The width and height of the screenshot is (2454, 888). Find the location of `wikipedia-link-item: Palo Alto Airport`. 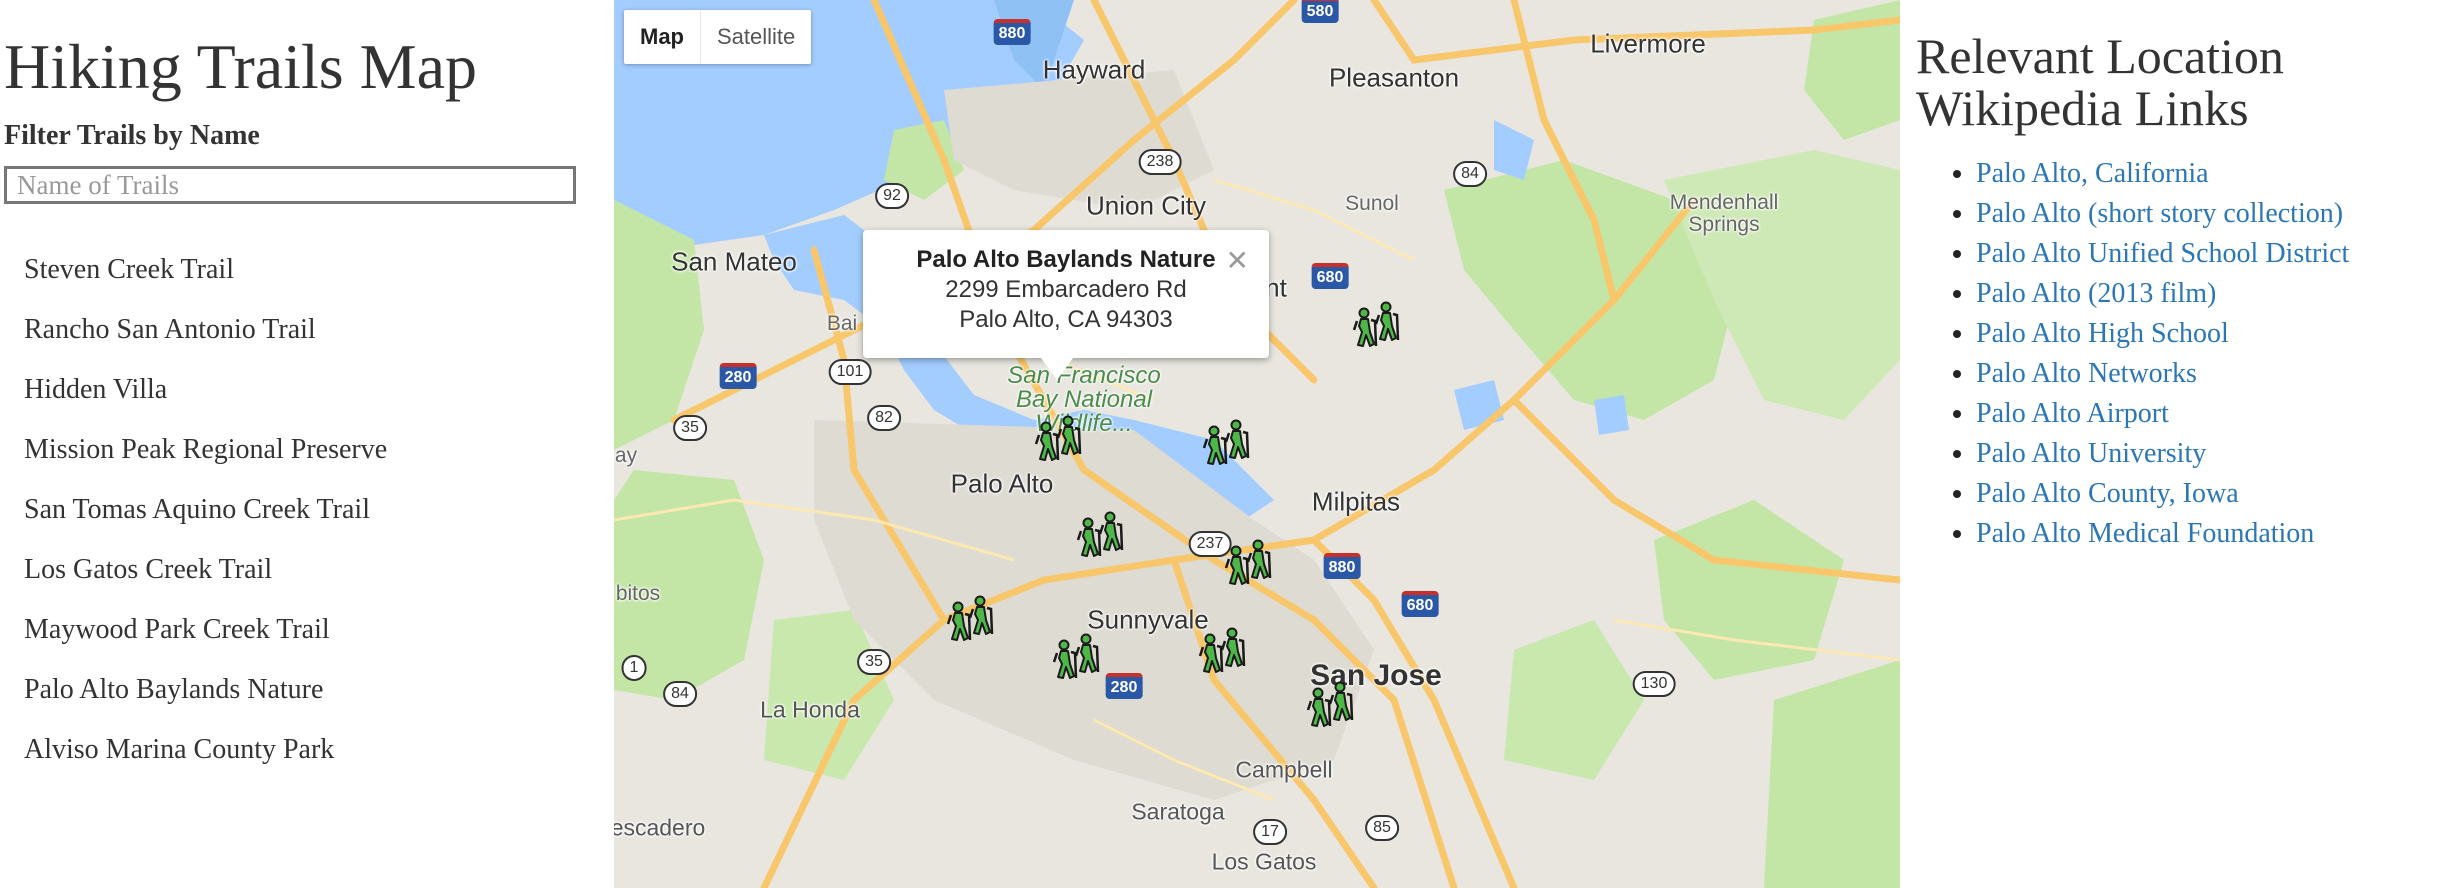

wikipedia-link-item: Palo Alto Airport is located at coordinates (2162, 414).